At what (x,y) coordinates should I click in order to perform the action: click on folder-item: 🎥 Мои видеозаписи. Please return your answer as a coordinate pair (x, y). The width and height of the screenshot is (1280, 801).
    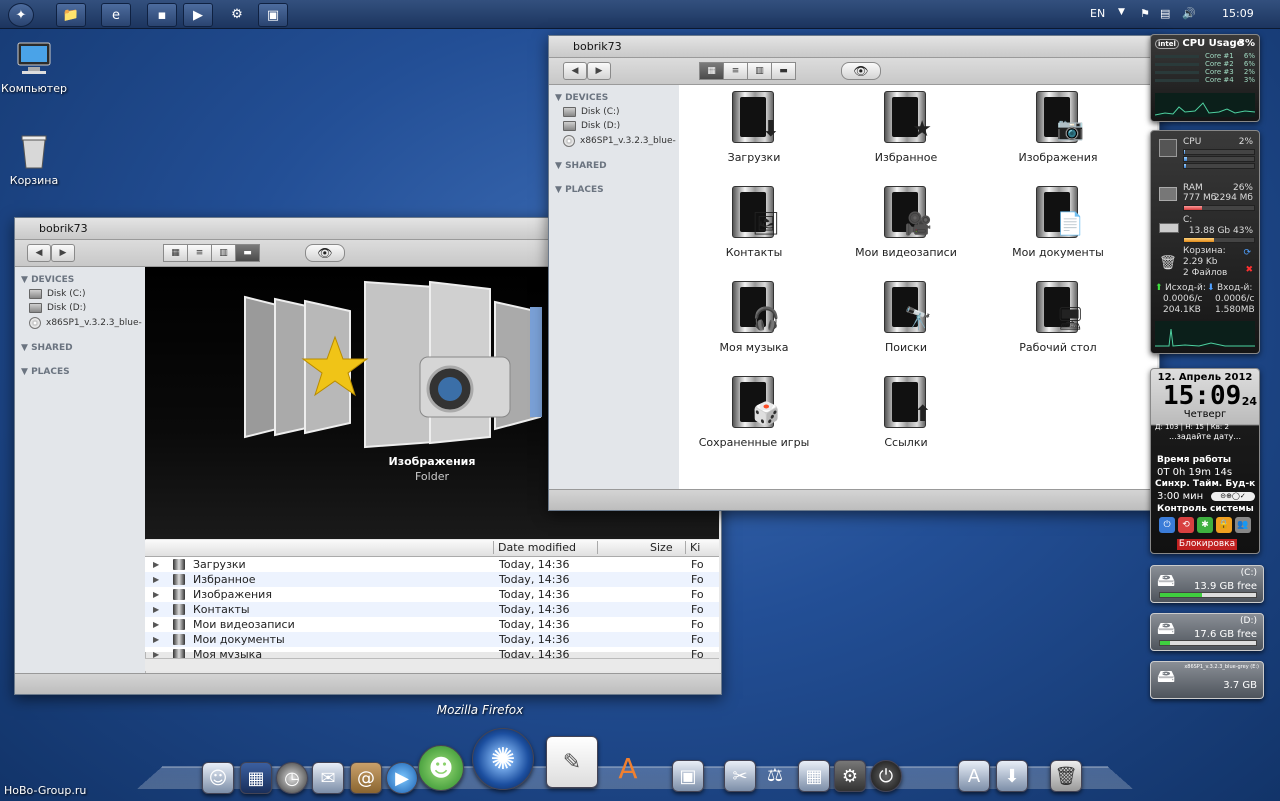
    Looking at the image, I should click on (906, 221).